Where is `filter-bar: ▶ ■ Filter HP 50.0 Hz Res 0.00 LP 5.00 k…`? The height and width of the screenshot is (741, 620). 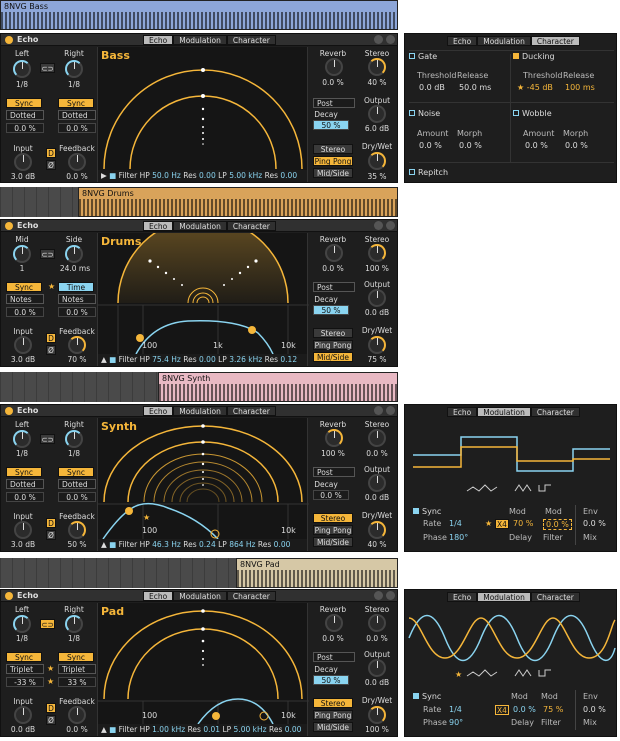
filter-bar: ▶ ■ Filter HP 50.0 Hz Res 0.00 LP 5.00 k… is located at coordinates (202, 176).